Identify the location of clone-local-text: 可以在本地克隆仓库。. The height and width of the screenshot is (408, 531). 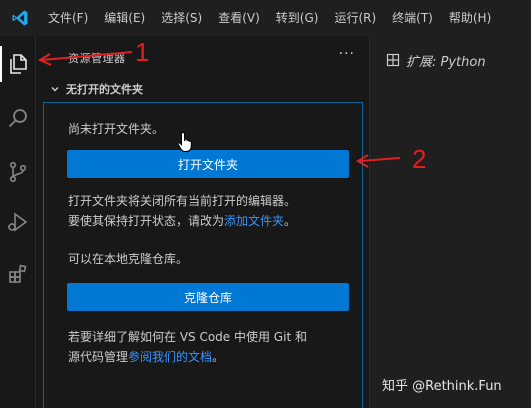
(128, 259).